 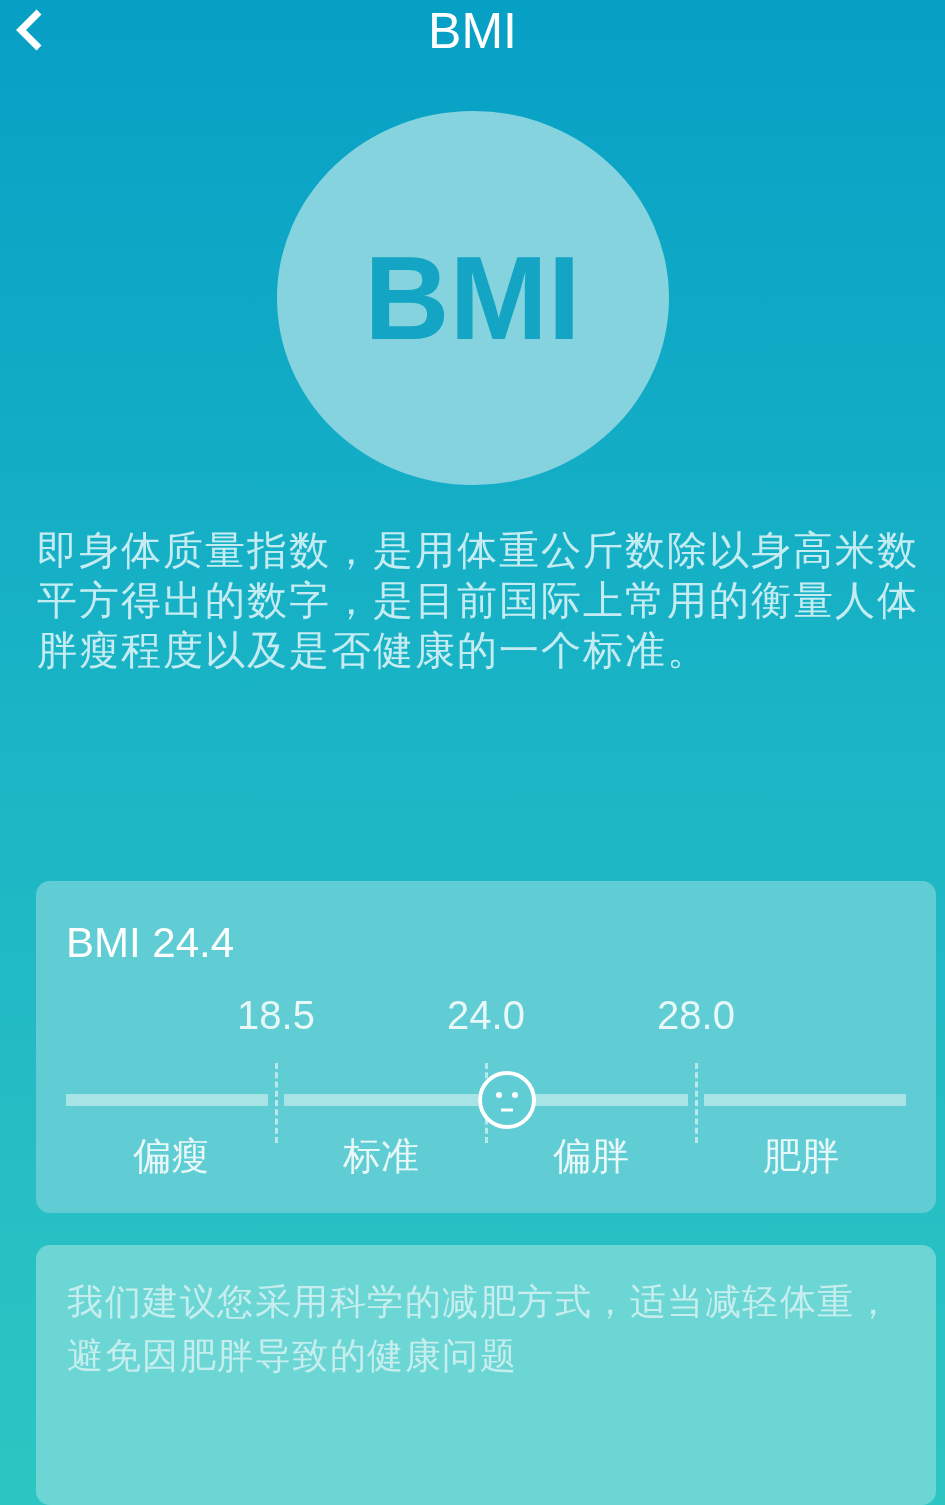 I want to click on category-label: 肥胖, so click(x=801, y=1156).